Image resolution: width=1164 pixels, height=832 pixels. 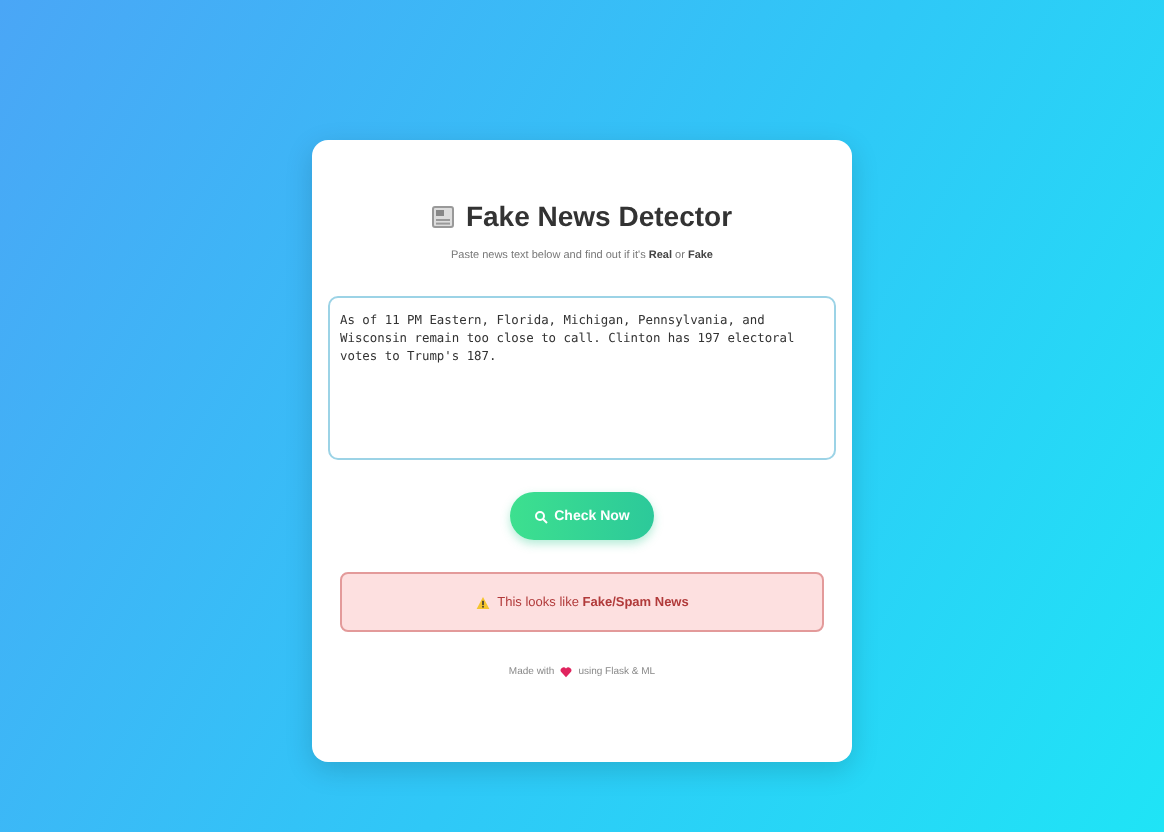 I want to click on app-title: Fake News Detector, so click(x=599, y=216).